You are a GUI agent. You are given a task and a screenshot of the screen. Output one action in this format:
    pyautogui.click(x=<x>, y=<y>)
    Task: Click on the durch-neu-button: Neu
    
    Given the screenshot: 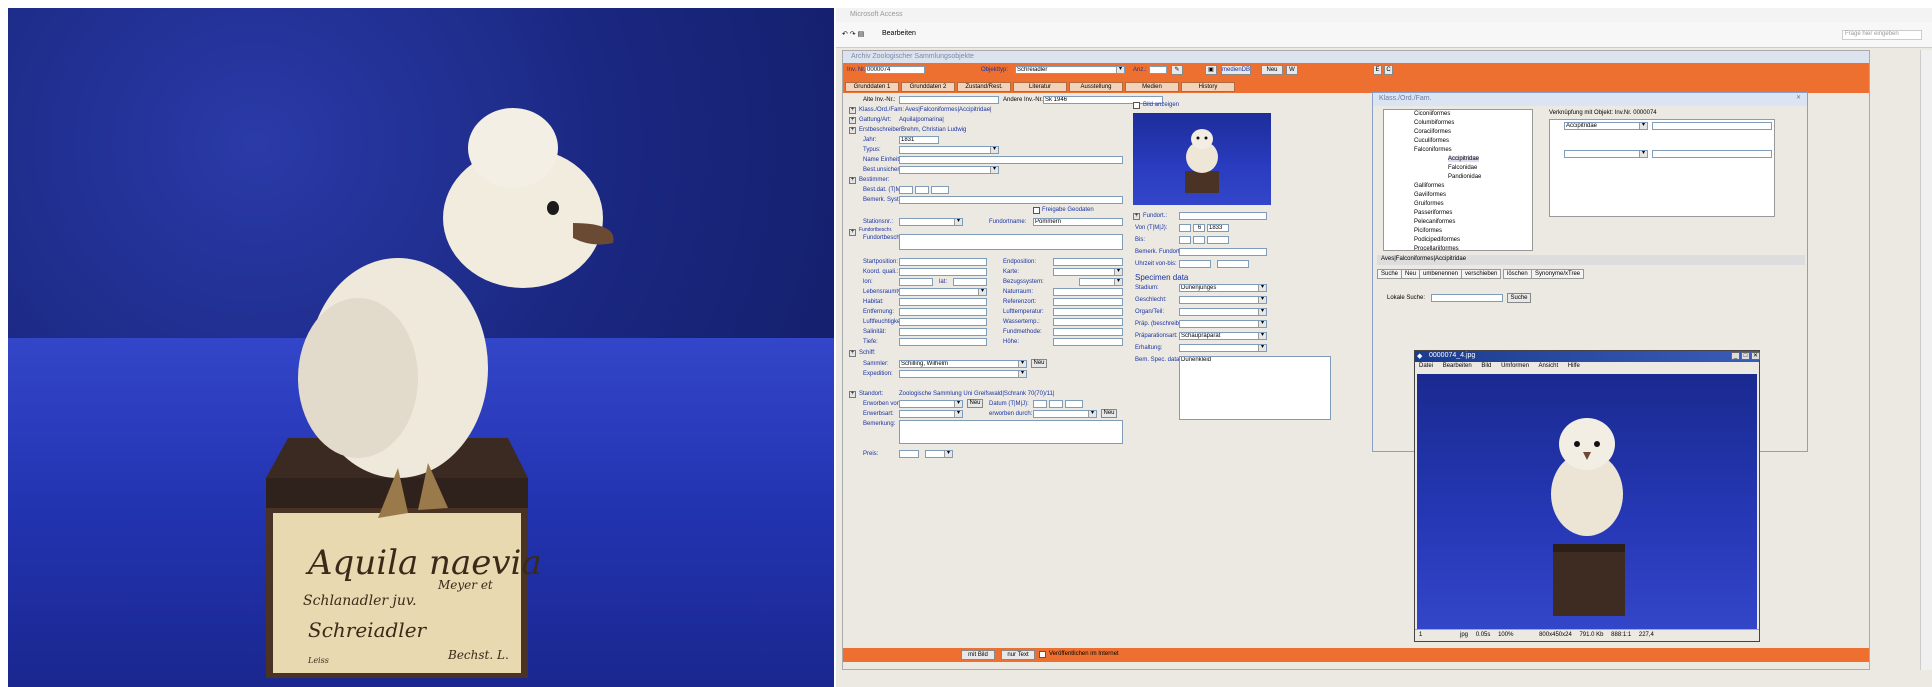 What is the action you would take?
    pyautogui.click(x=1109, y=413)
    